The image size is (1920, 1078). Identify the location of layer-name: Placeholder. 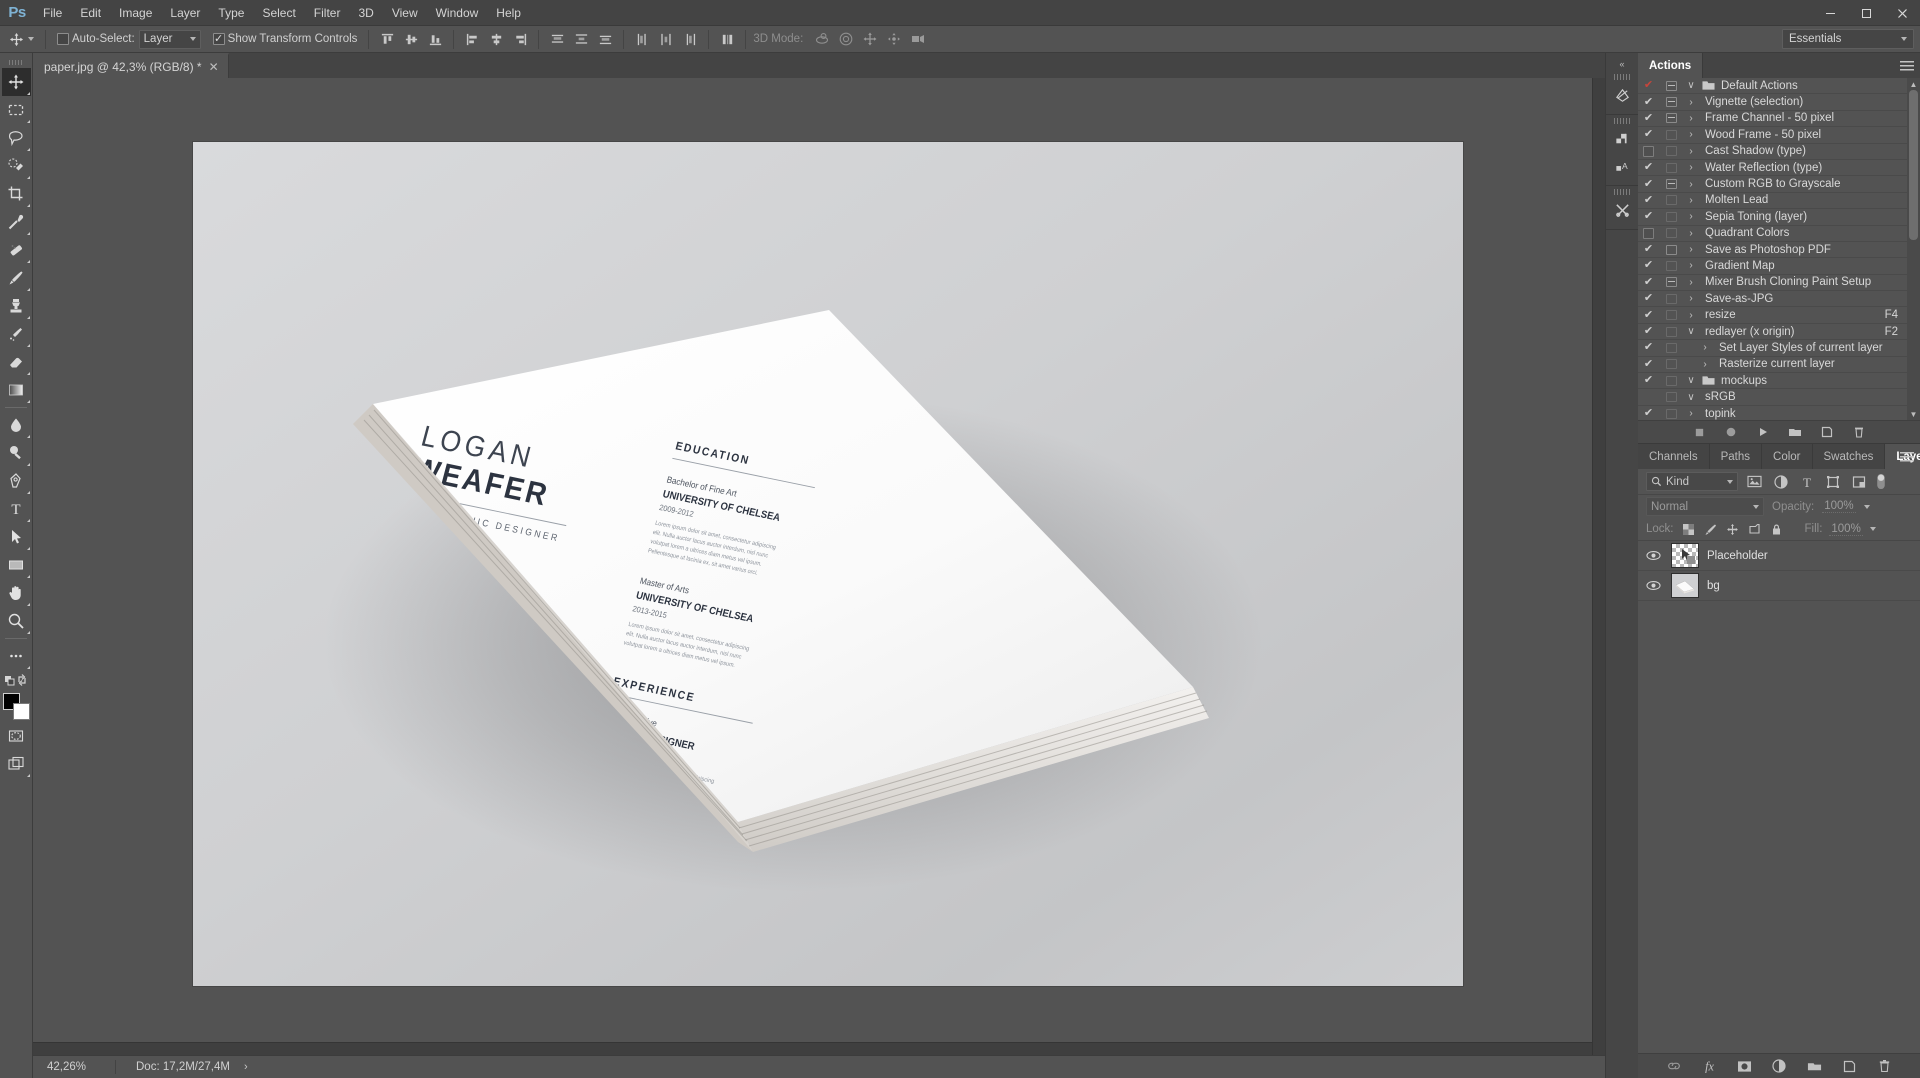
(1737, 556).